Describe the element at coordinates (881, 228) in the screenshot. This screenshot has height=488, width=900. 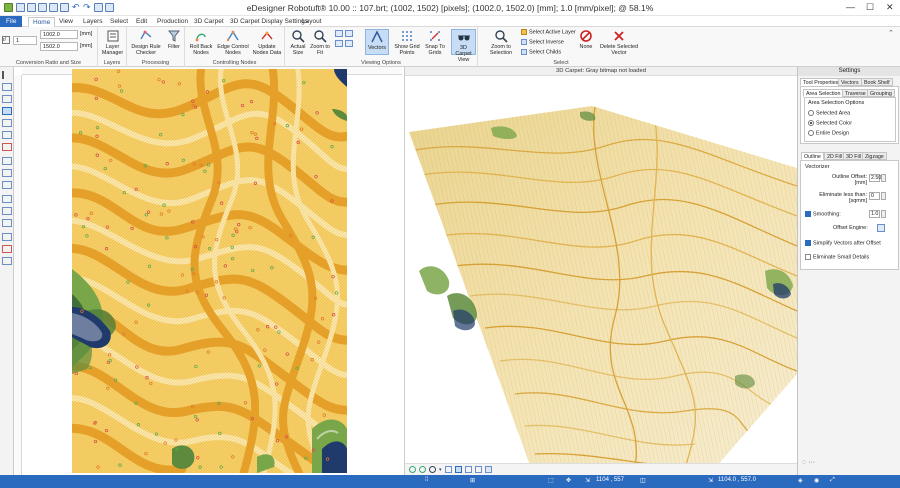
I see `offset-engine-settings-icon` at that location.